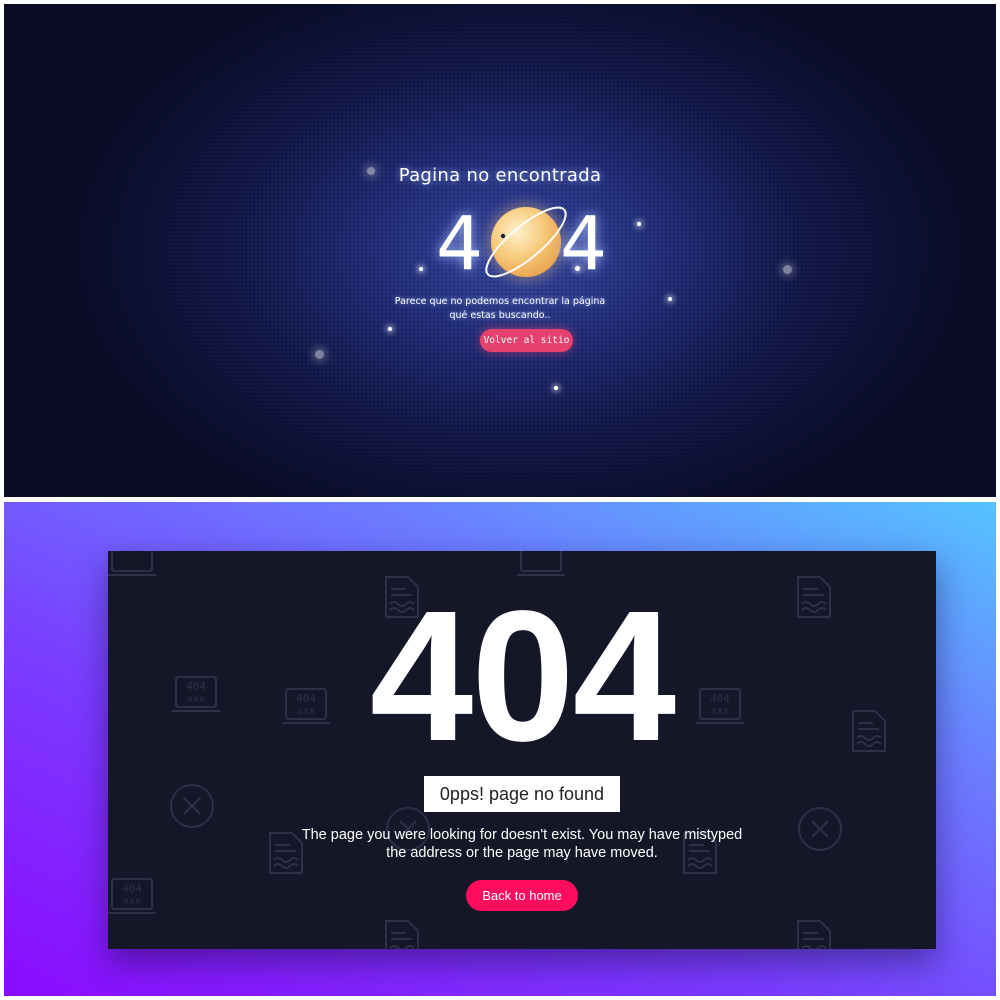  Describe the element at coordinates (526, 340) in the screenshot. I see `back-to-site-button: Volver al sitio` at that location.